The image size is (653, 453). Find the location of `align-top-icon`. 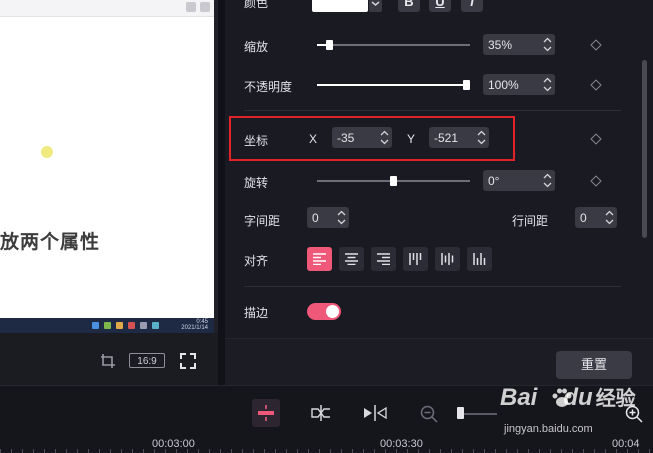

align-top-icon is located at coordinates (415, 259).